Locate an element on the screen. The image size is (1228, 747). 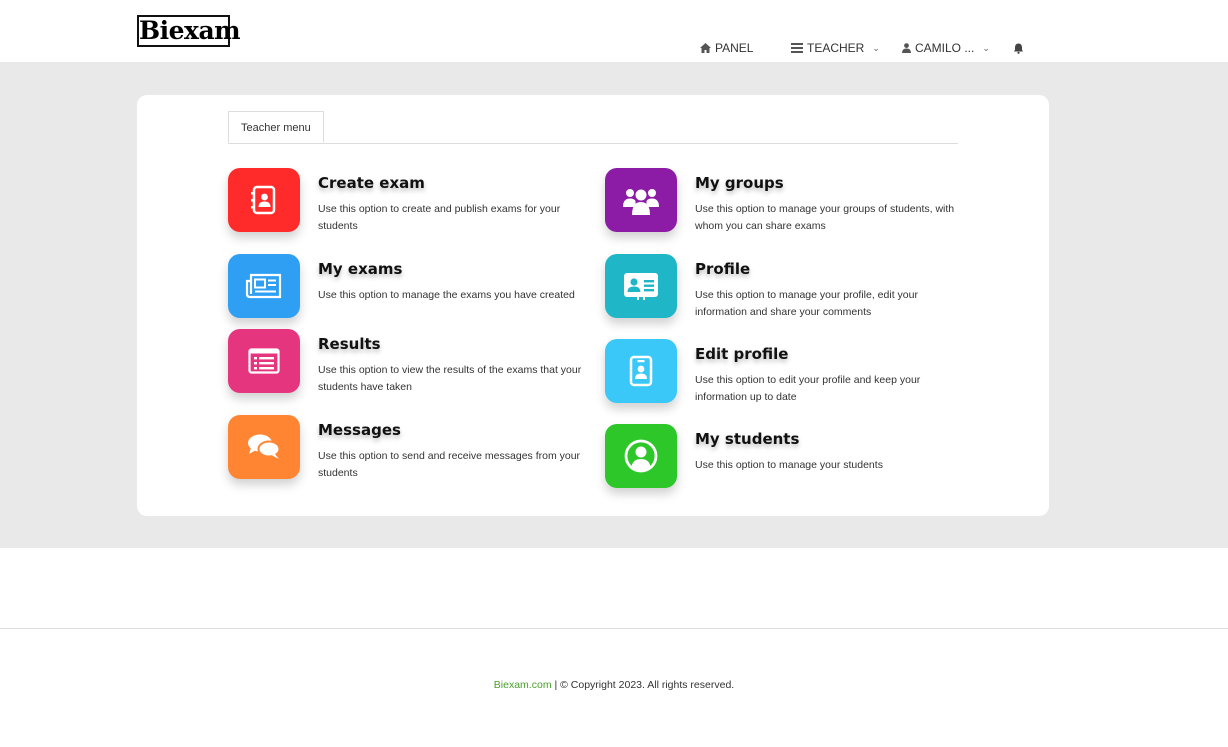
newspaper-icon is located at coordinates (263, 286).